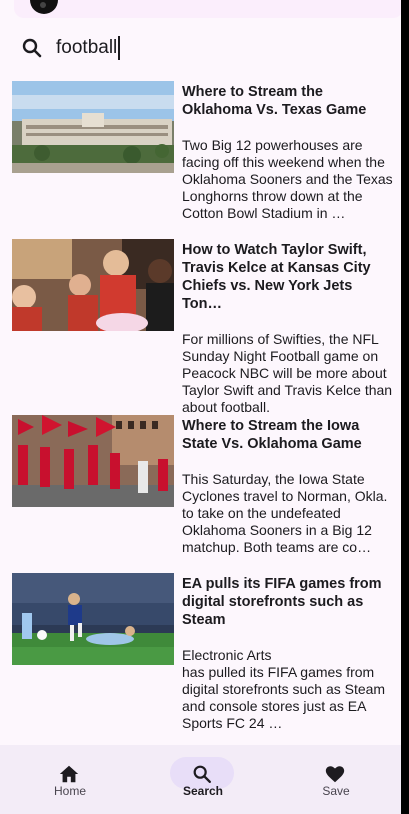 This screenshot has height=814, width=409. Describe the element at coordinates (203, 791) in the screenshot. I see `nav-search-label: Search` at that location.